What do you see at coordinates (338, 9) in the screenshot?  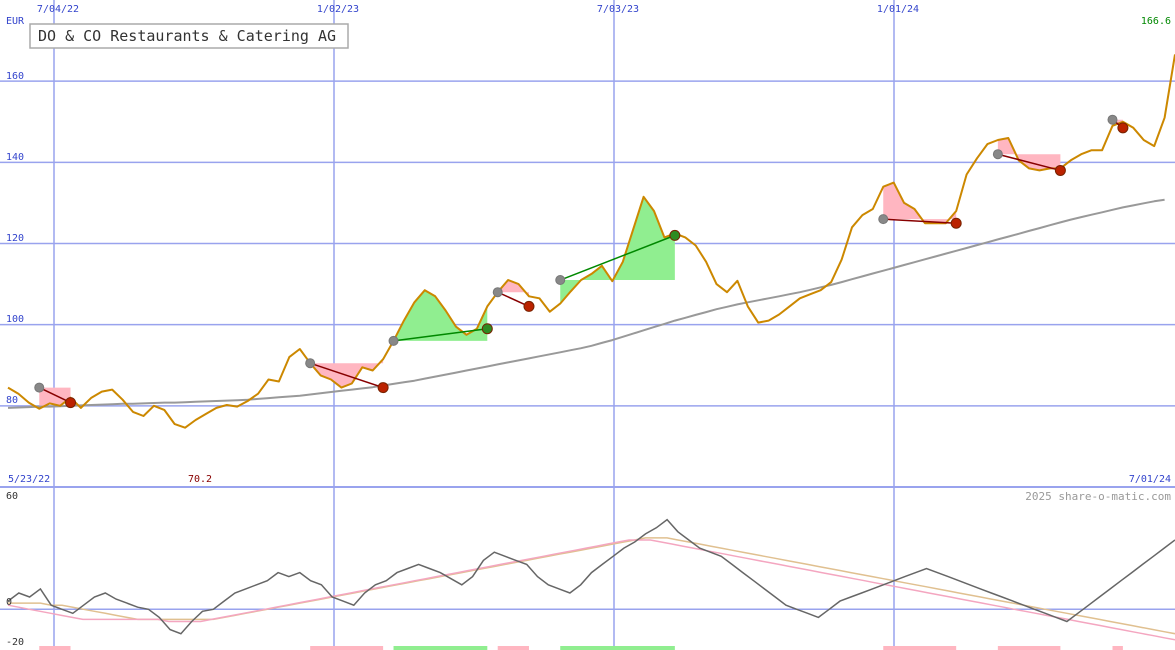 I see `x-tick-label: 1/02/23` at bounding box center [338, 9].